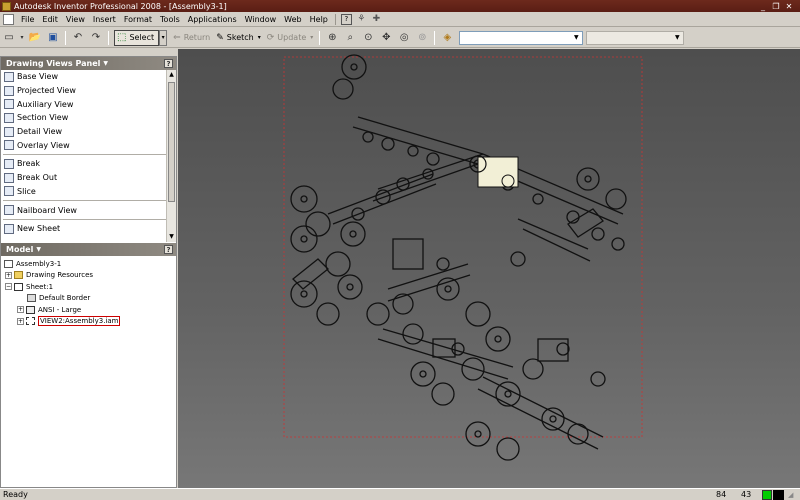 The height and width of the screenshot is (500, 800). Describe the element at coordinates (9, 210) in the screenshot. I see `nailboard-view-icon` at that location.